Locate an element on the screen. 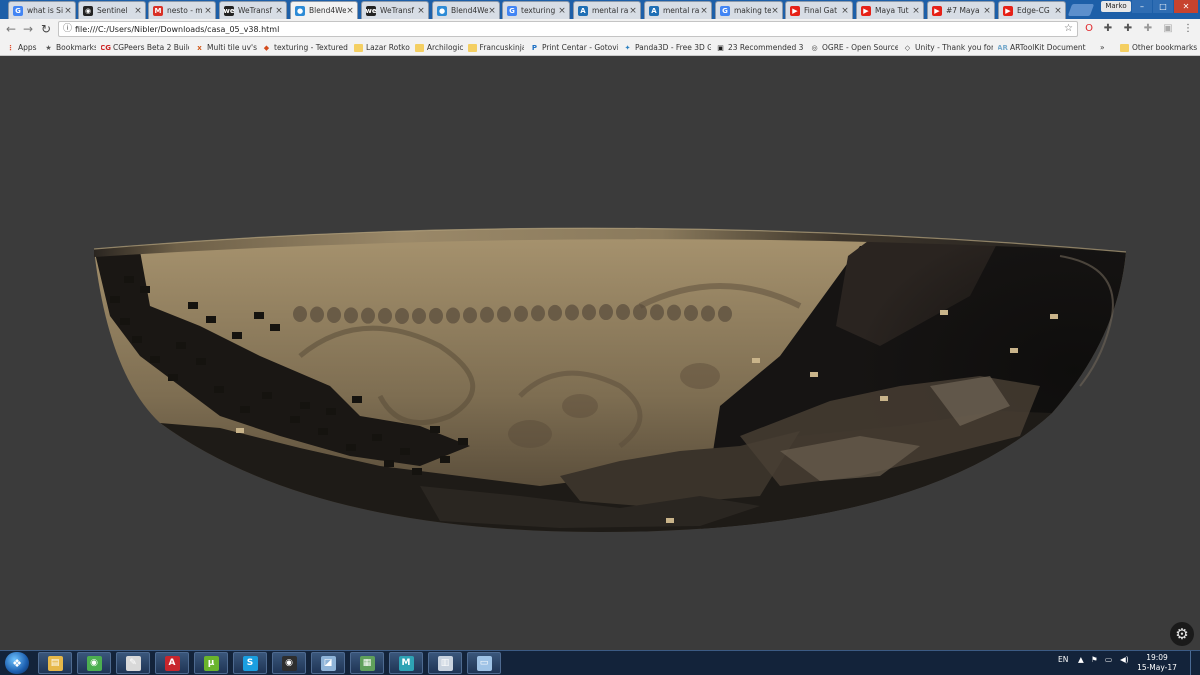 The height and width of the screenshot is (675, 1200). flag-icon: ⚑ is located at coordinates (1094, 659).